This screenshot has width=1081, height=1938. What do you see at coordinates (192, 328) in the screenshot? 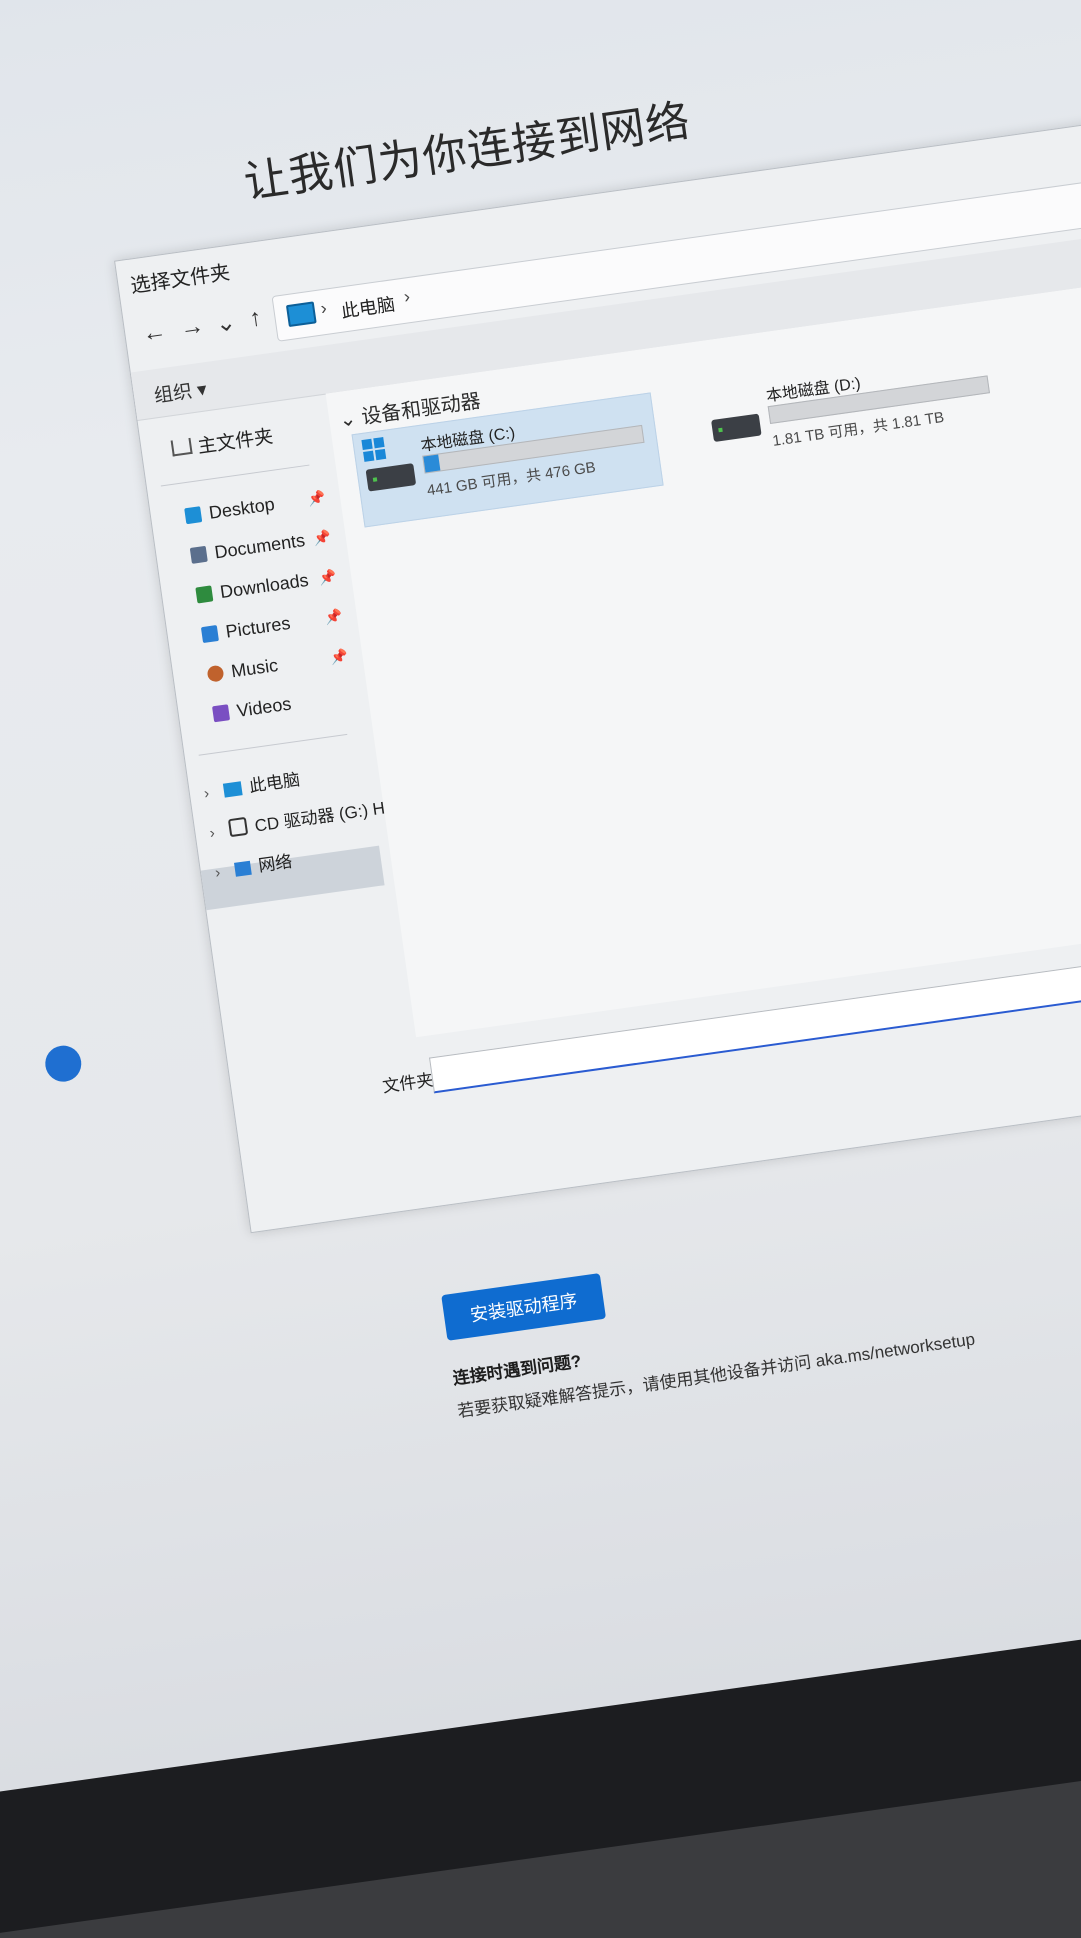
I see `forward-button: →` at bounding box center [192, 328].